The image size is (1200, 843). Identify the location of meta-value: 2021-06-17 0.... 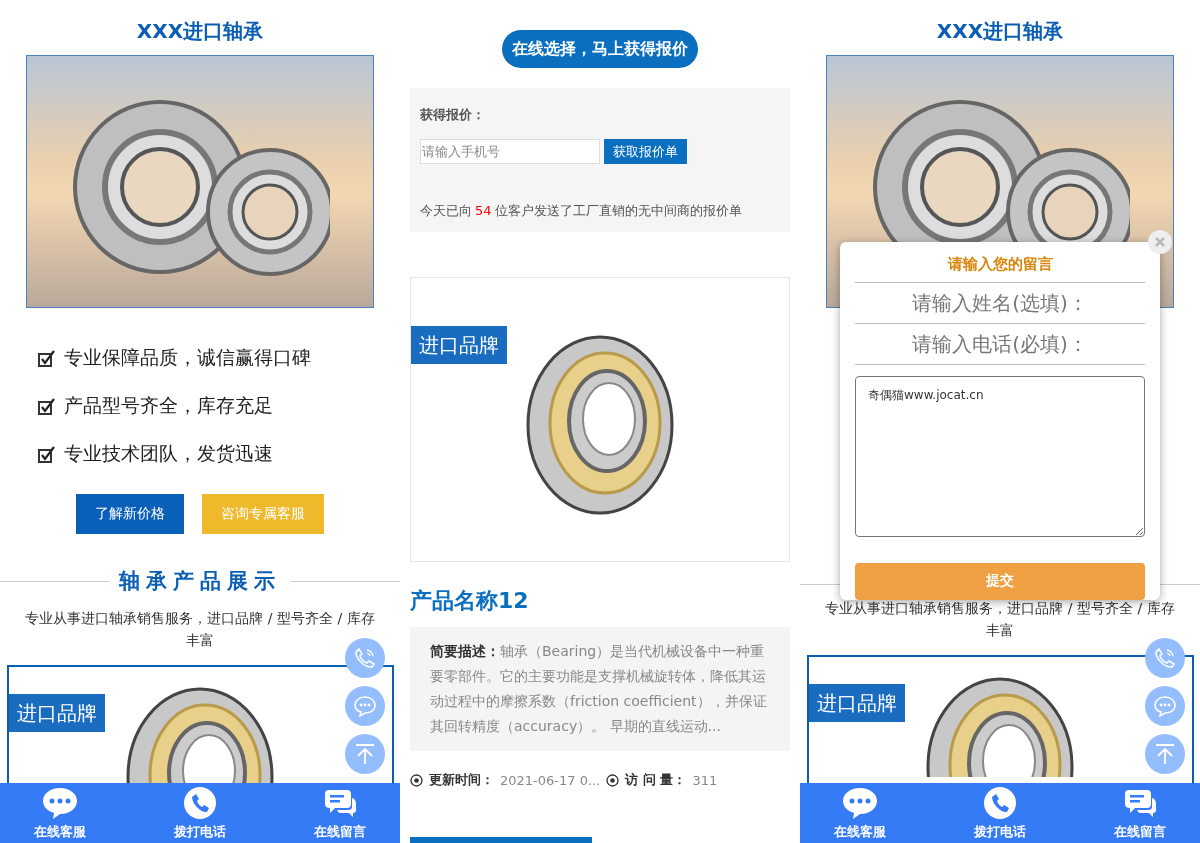
(550, 780).